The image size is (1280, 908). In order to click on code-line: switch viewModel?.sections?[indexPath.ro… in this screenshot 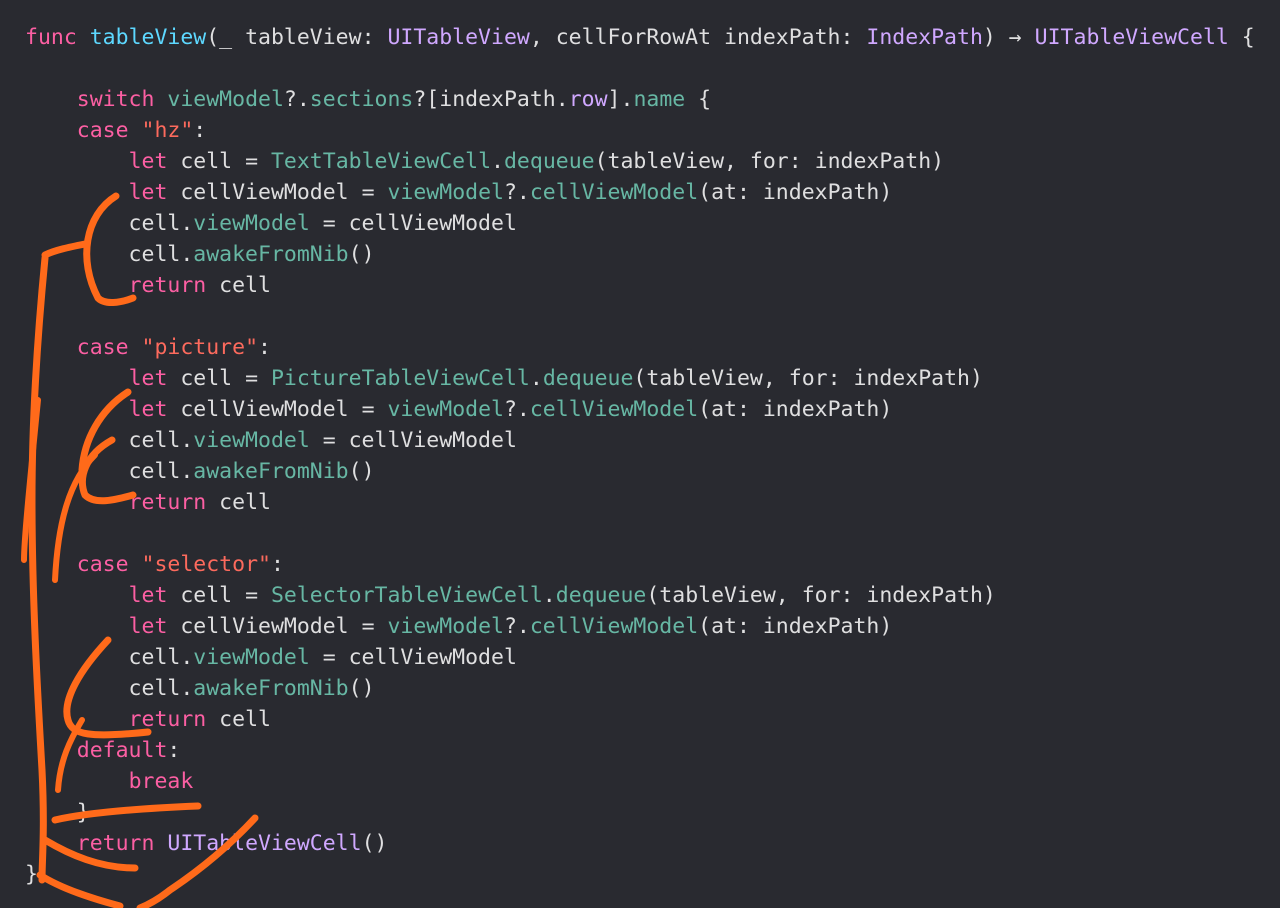, I will do `click(640, 99)`.